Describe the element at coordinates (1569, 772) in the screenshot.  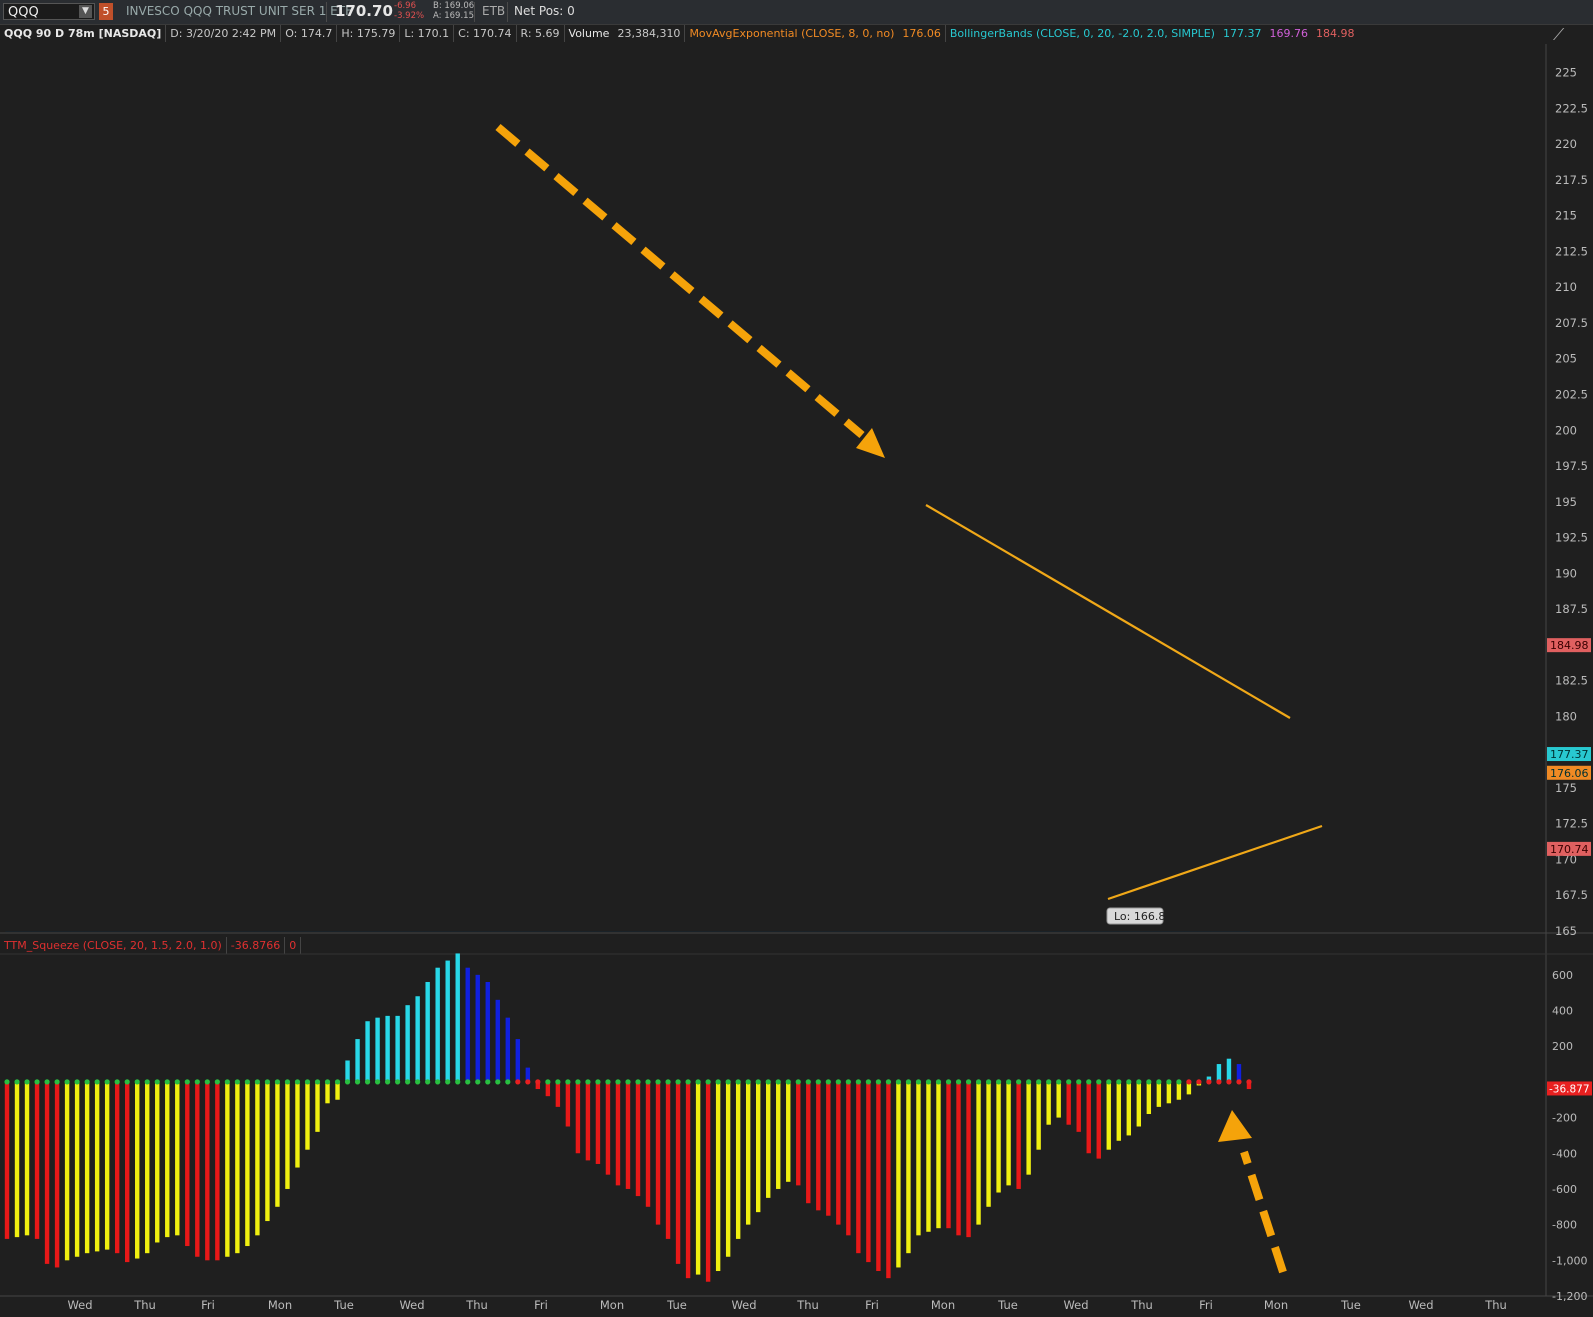
I see `price-tag` at that location.